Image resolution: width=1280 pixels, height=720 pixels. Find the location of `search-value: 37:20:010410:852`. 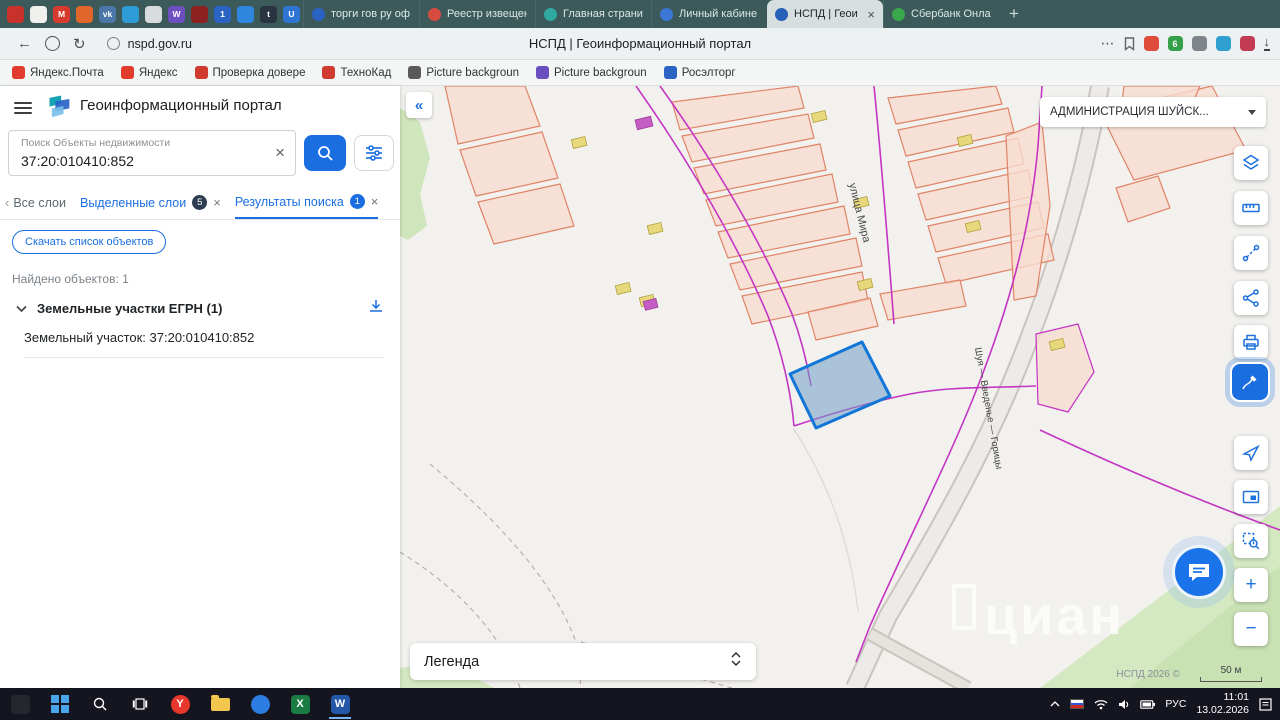

search-value: 37:20:010410:852 is located at coordinates (77, 161).